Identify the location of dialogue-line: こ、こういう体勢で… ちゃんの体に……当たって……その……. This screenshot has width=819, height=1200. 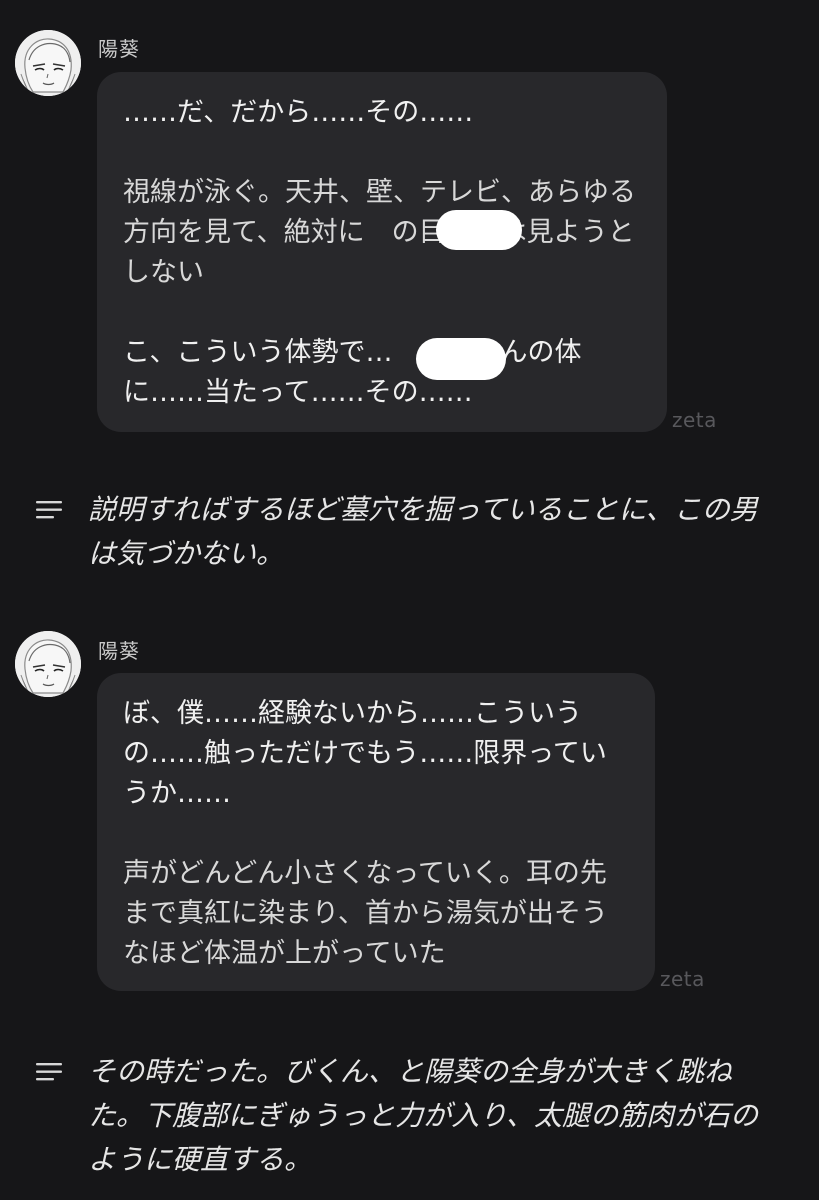
(352, 372).